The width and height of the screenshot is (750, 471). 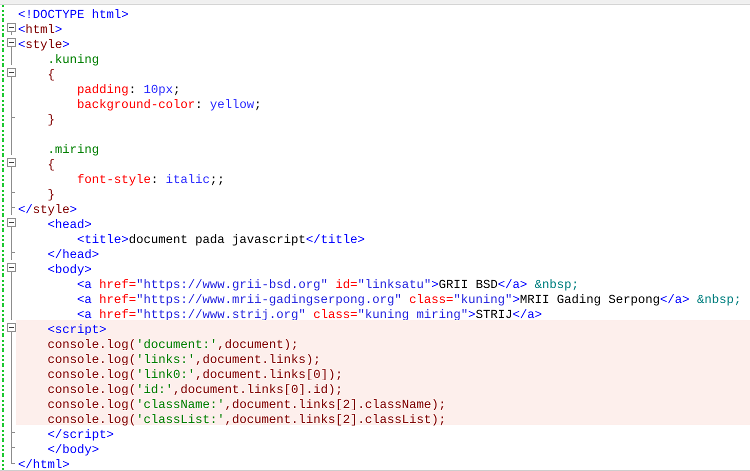 What do you see at coordinates (48, 210) in the screenshot?
I see `code-line: </style>` at bounding box center [48, 210].